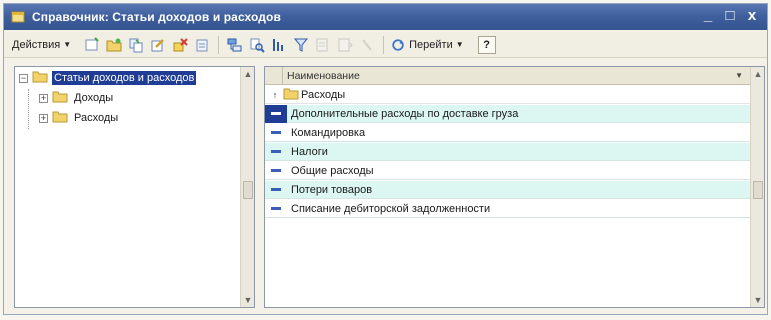 The height and width of the screenshot is (320, 771). Describe the element at coordinates (136, 45) in the screenshot. I see `copy-icon` at that location.